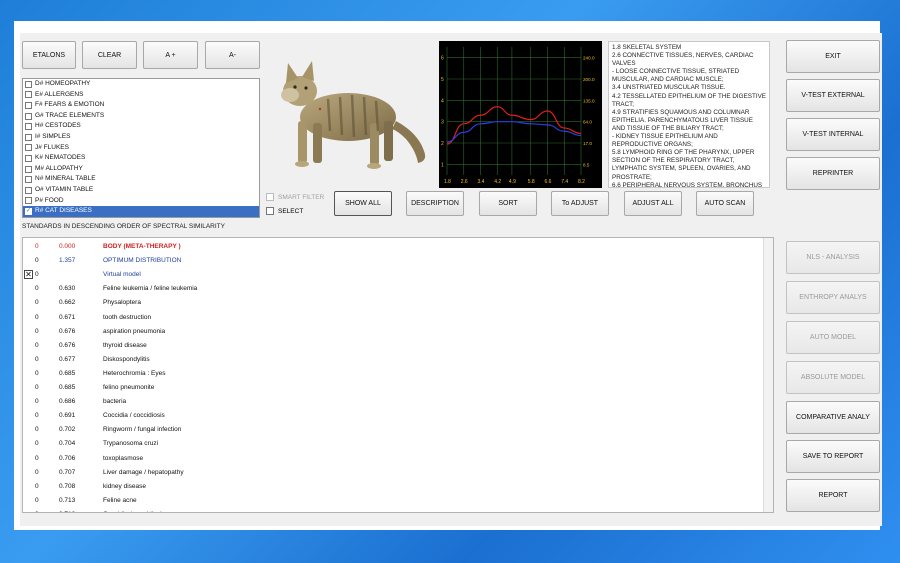 The height and width of the screenshot is (563, 900). Describe the element at coordinates (67, 246) in the screenshot. I see `cell-c1: 0.000` at that location.